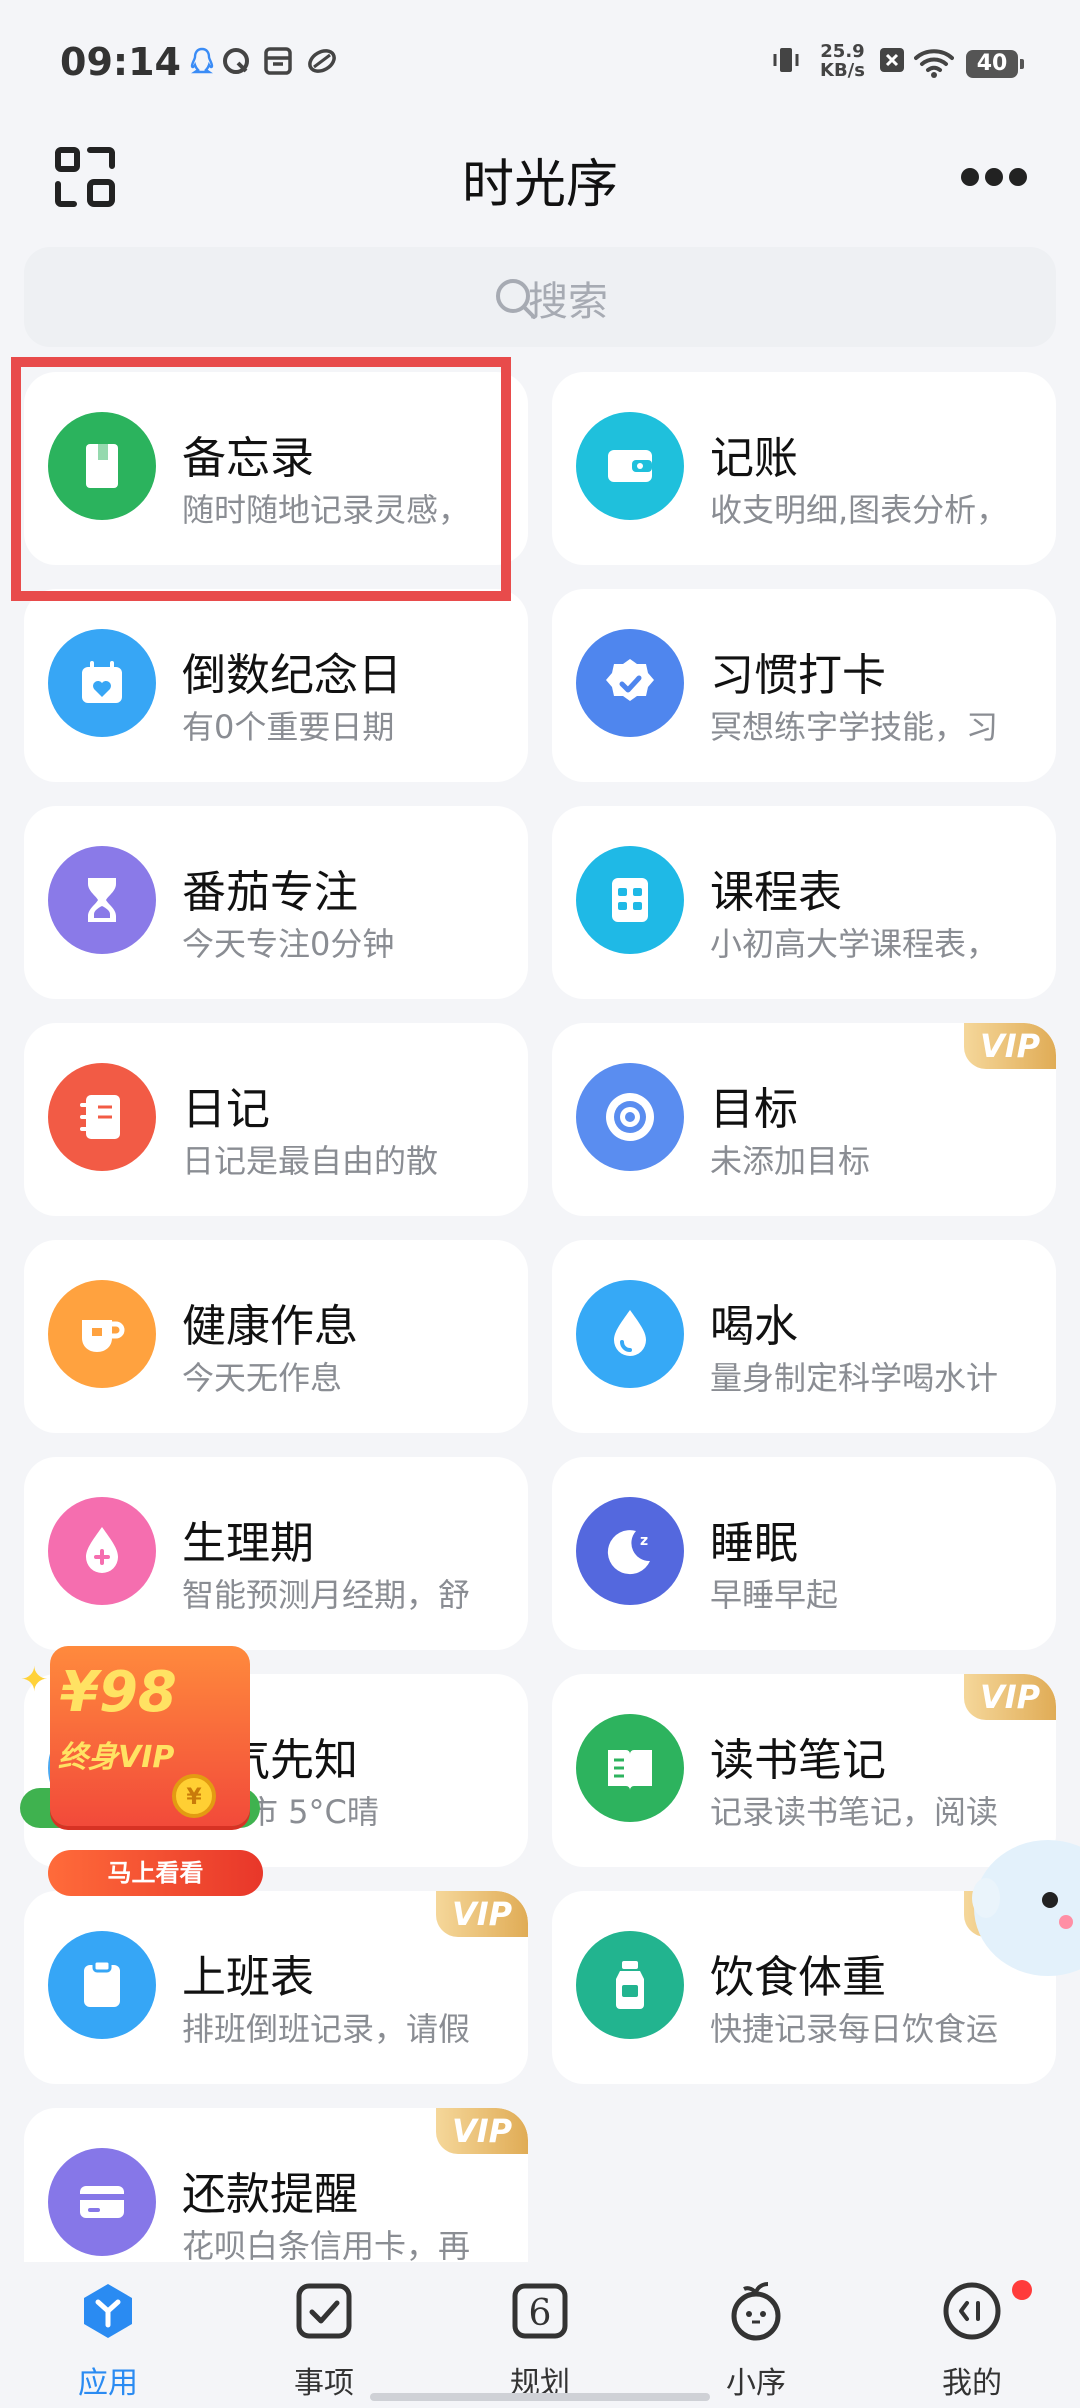 The image size is (1080, 2408). Describe the element at coordinates (262, 1378) in the screenshot. I see `app-card-description: 今天无作息` at that location.